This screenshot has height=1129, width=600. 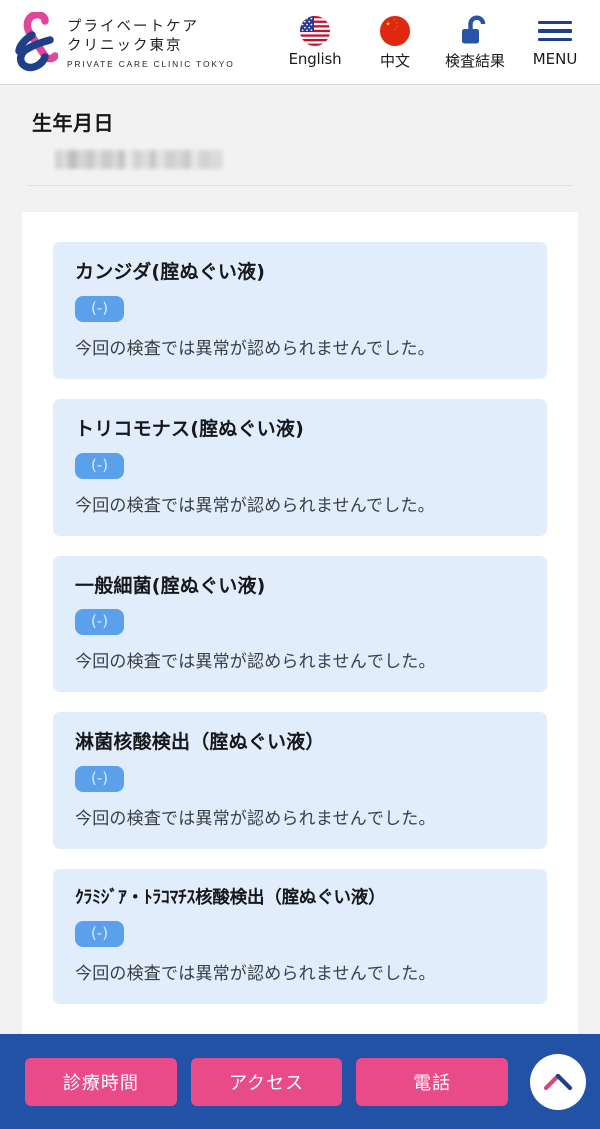 What do you see at coordinates (35, 41) in the screenshot?
I see `ampersand-logo` at bounding box center [35, 41].